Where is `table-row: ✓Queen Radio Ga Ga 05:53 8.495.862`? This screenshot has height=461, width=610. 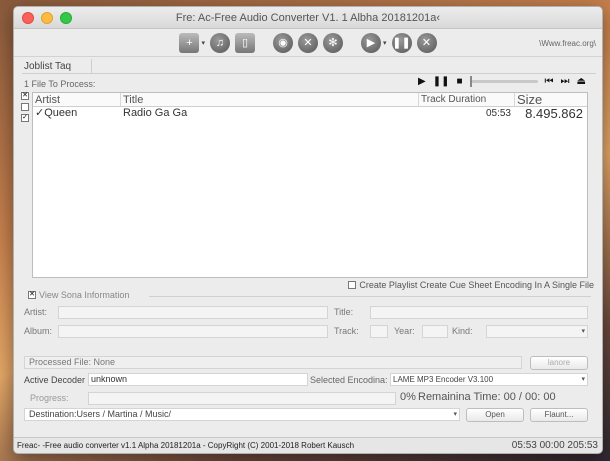
table-row: ✓Queen Radio Ga Ga 05:53 8.495.862 is located at coordinates (310, 113).